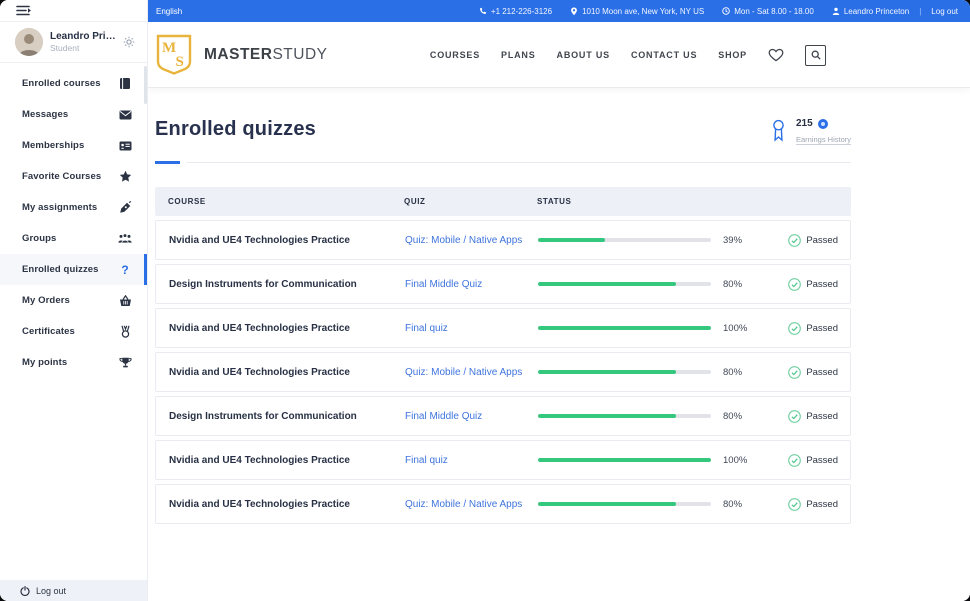  What do you see at coordinates (125, 300) in the screenshot?
I see `basket-icon` at bounding box center [125, 300].